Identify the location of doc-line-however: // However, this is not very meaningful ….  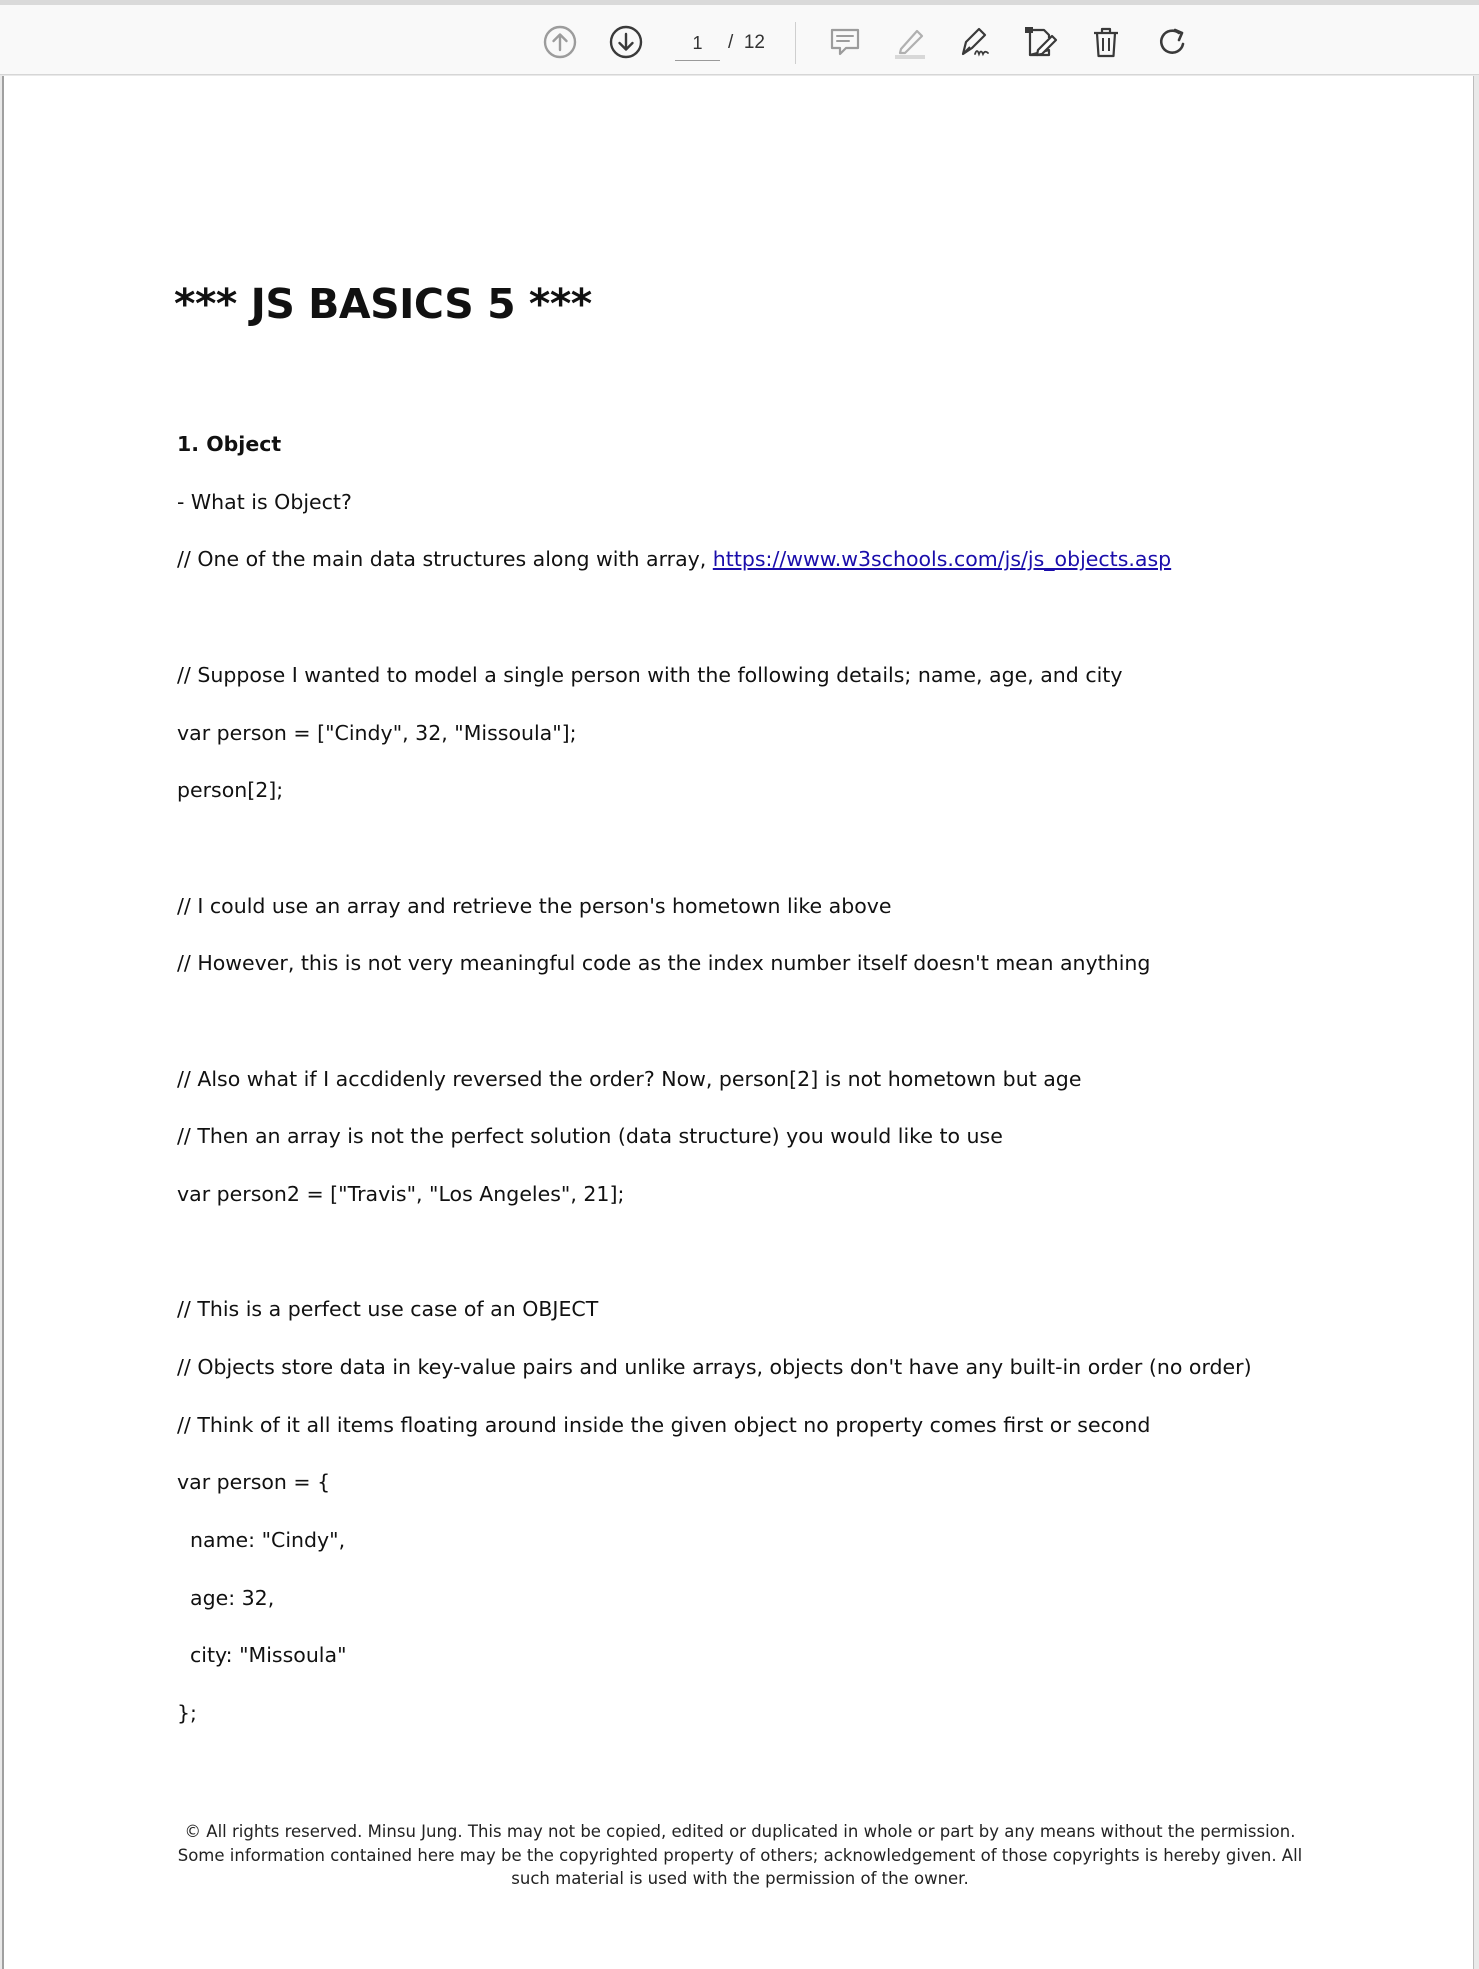
(664, 963).